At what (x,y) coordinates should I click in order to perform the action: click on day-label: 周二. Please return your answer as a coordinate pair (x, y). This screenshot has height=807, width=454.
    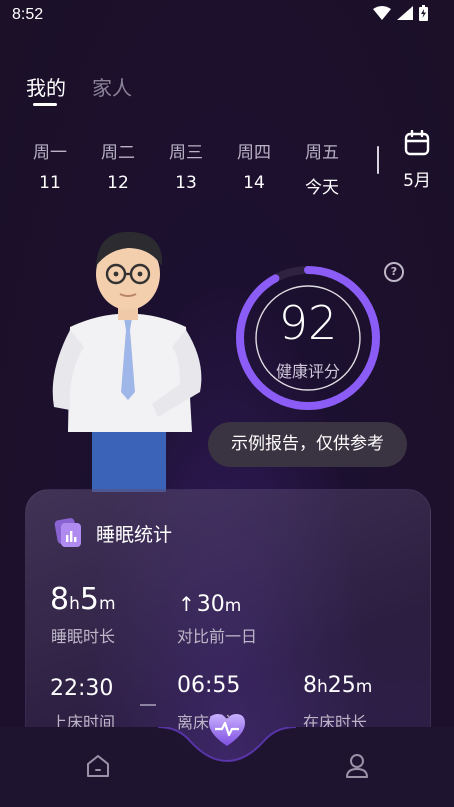
    Looking at the image, I should click on (118, 153).